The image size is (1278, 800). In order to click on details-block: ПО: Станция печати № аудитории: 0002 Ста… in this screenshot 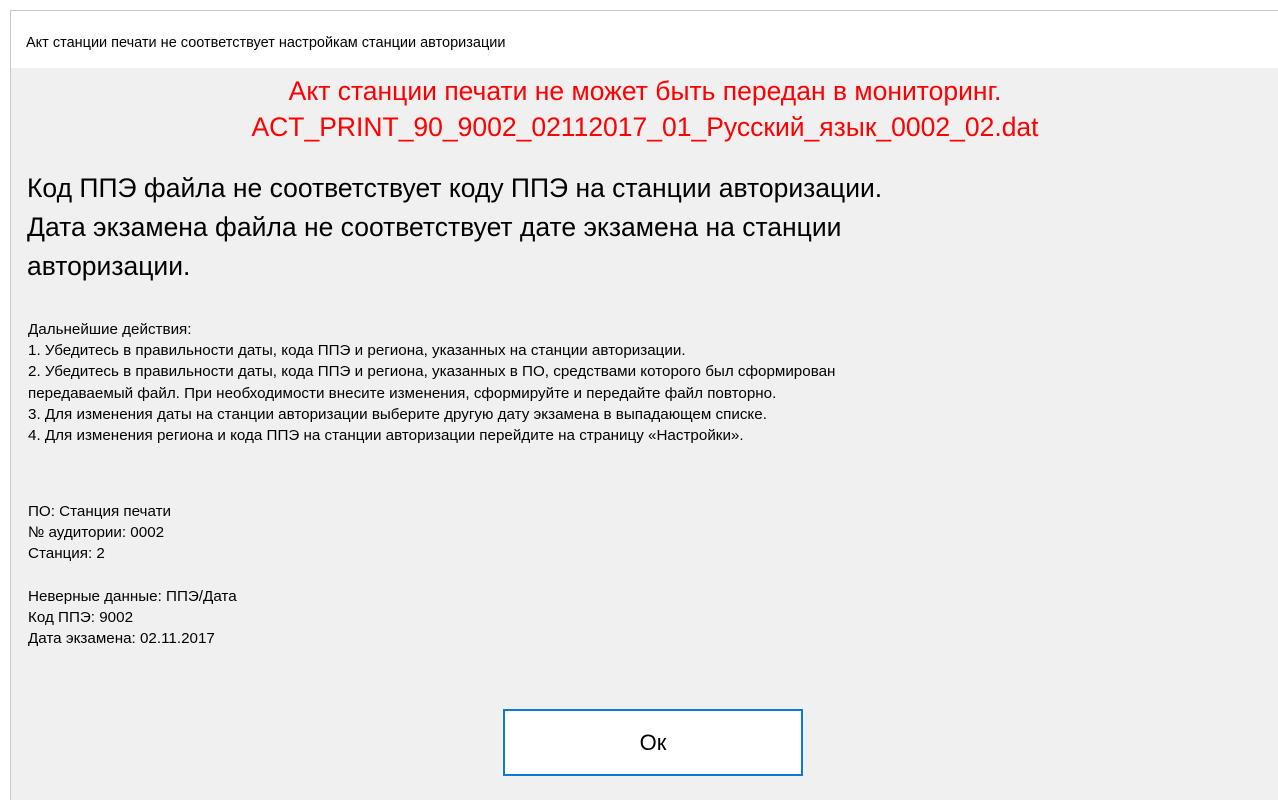, I will do `click(132, 575)`.